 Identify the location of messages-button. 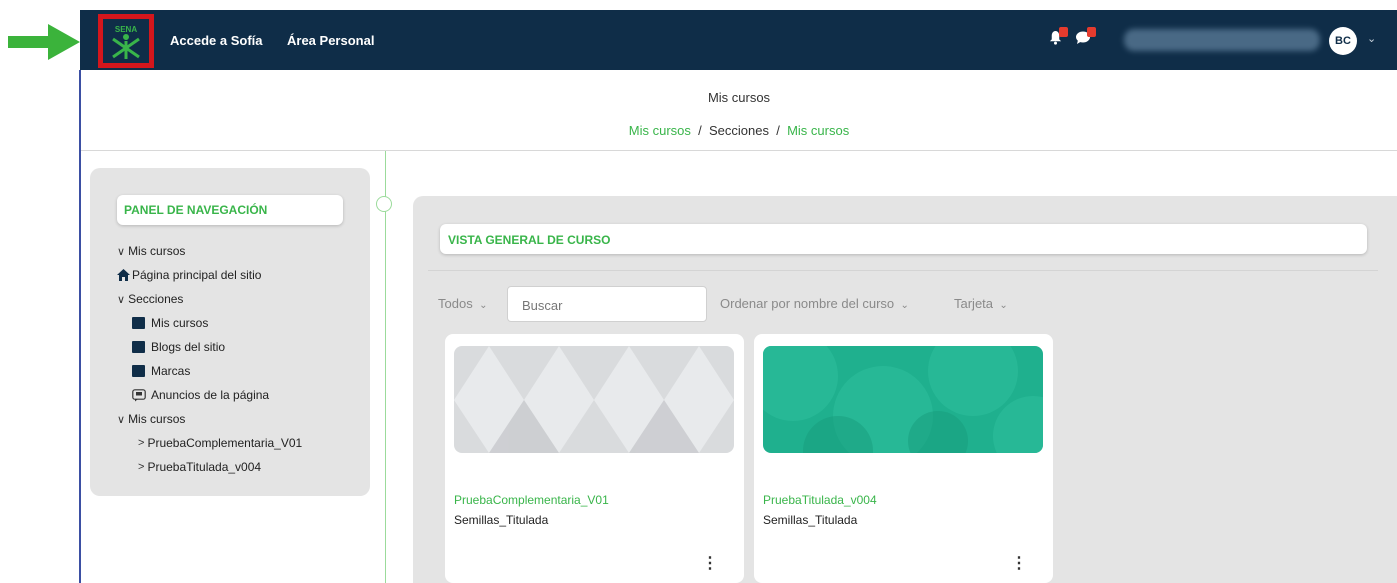
(1085, 38).